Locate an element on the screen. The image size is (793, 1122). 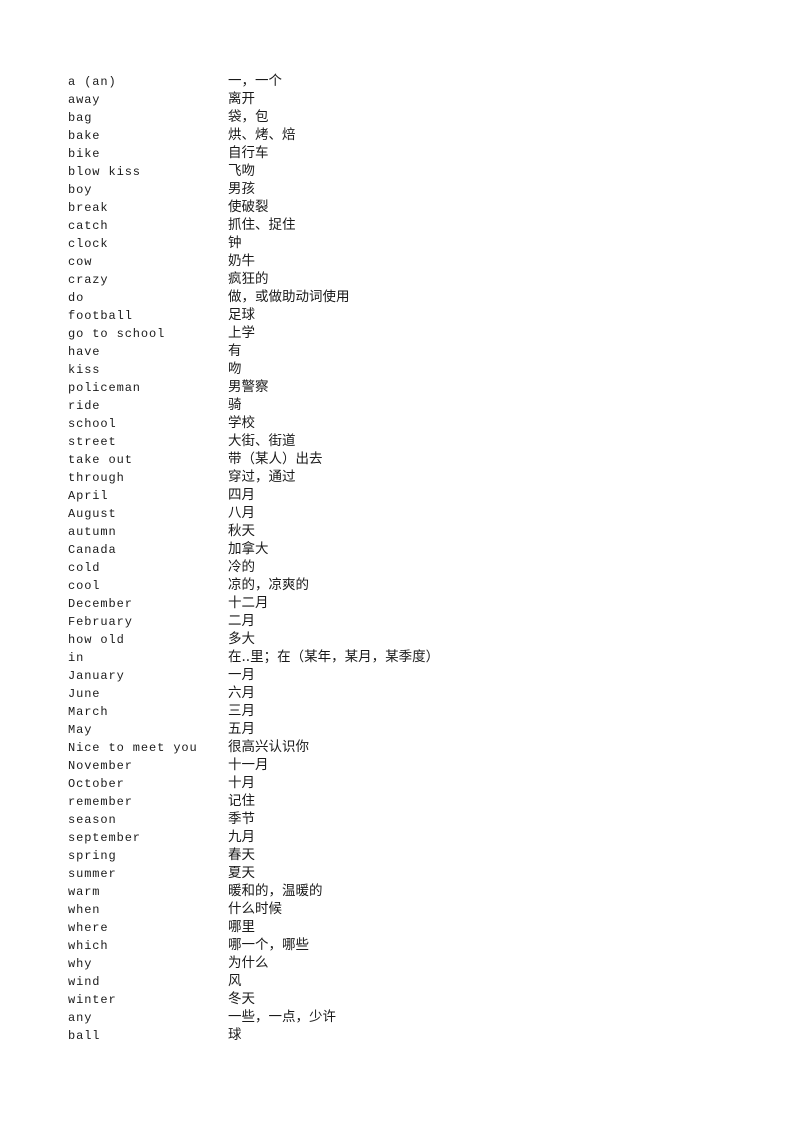
vocabulary-entry: May 五月 is located at coordinates (408, 729).